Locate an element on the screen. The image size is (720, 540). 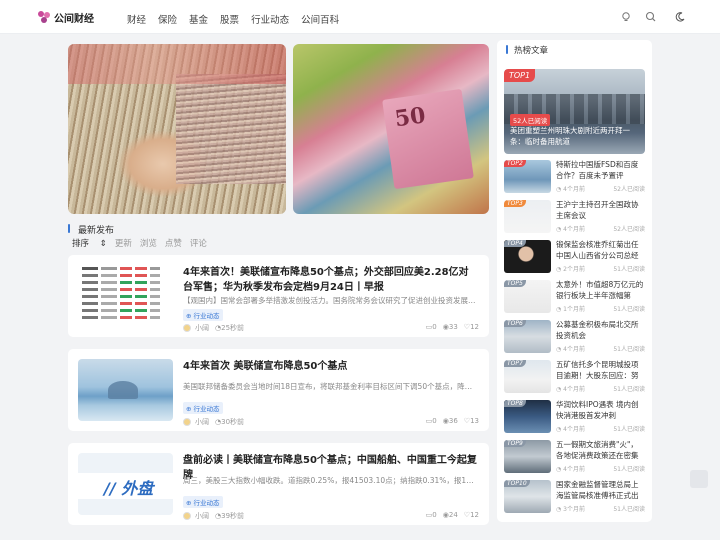
search-icon is located at coordinates (651, 17).